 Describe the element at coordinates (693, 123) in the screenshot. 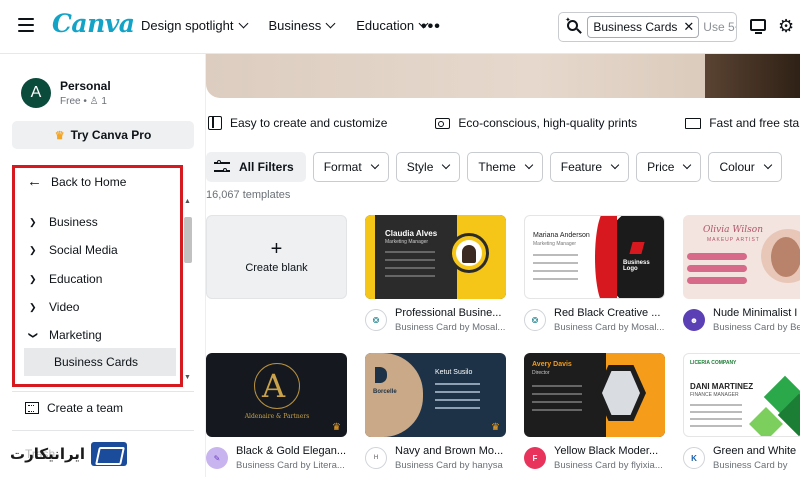

I see `truck-icon` at that location.